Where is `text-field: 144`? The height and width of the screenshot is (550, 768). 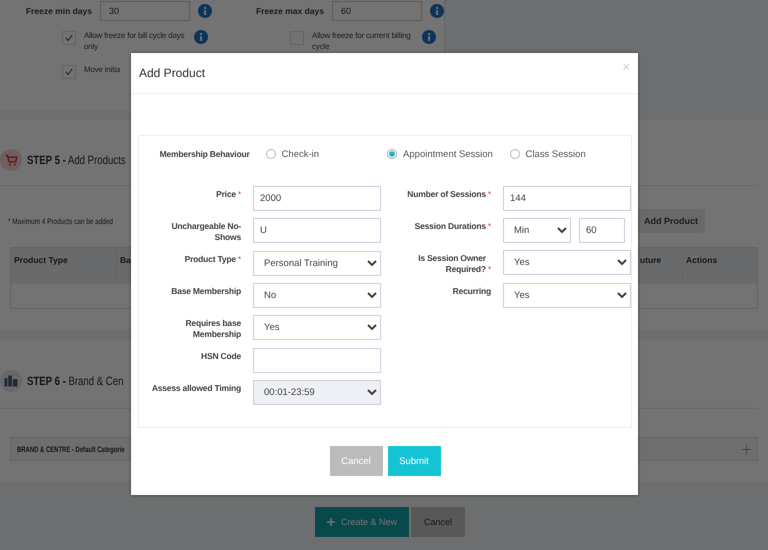
text-field: 144 is located at coordinates (567, 198).